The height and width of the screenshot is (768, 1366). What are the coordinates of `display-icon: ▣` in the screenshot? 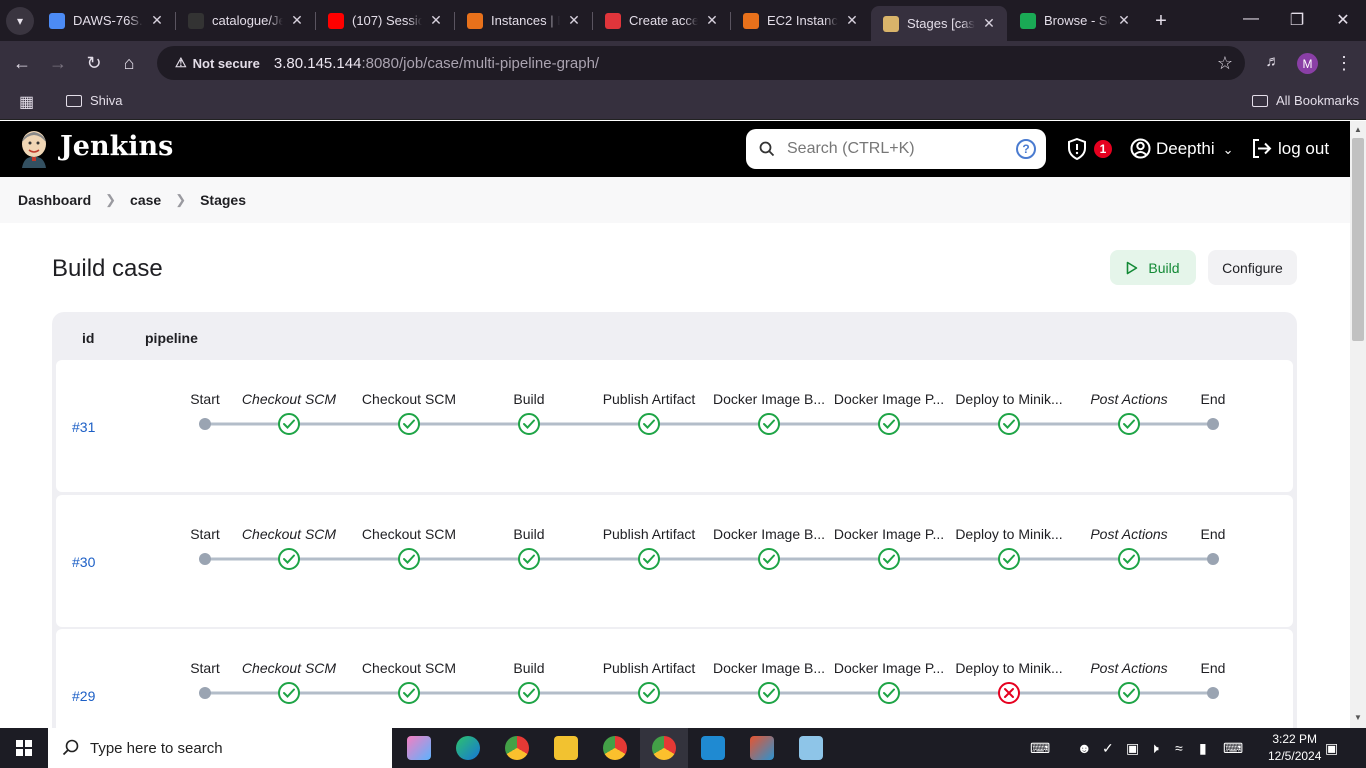 It's located at (1132, 748).